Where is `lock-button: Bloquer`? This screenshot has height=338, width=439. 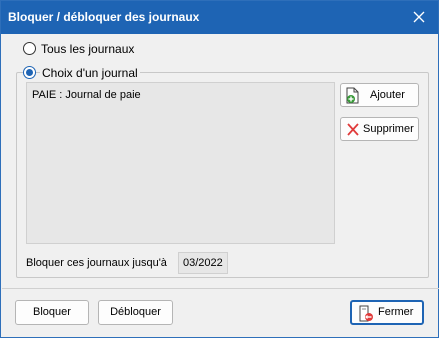
lock-button: Bloquer is located at coordinates (52, 312).